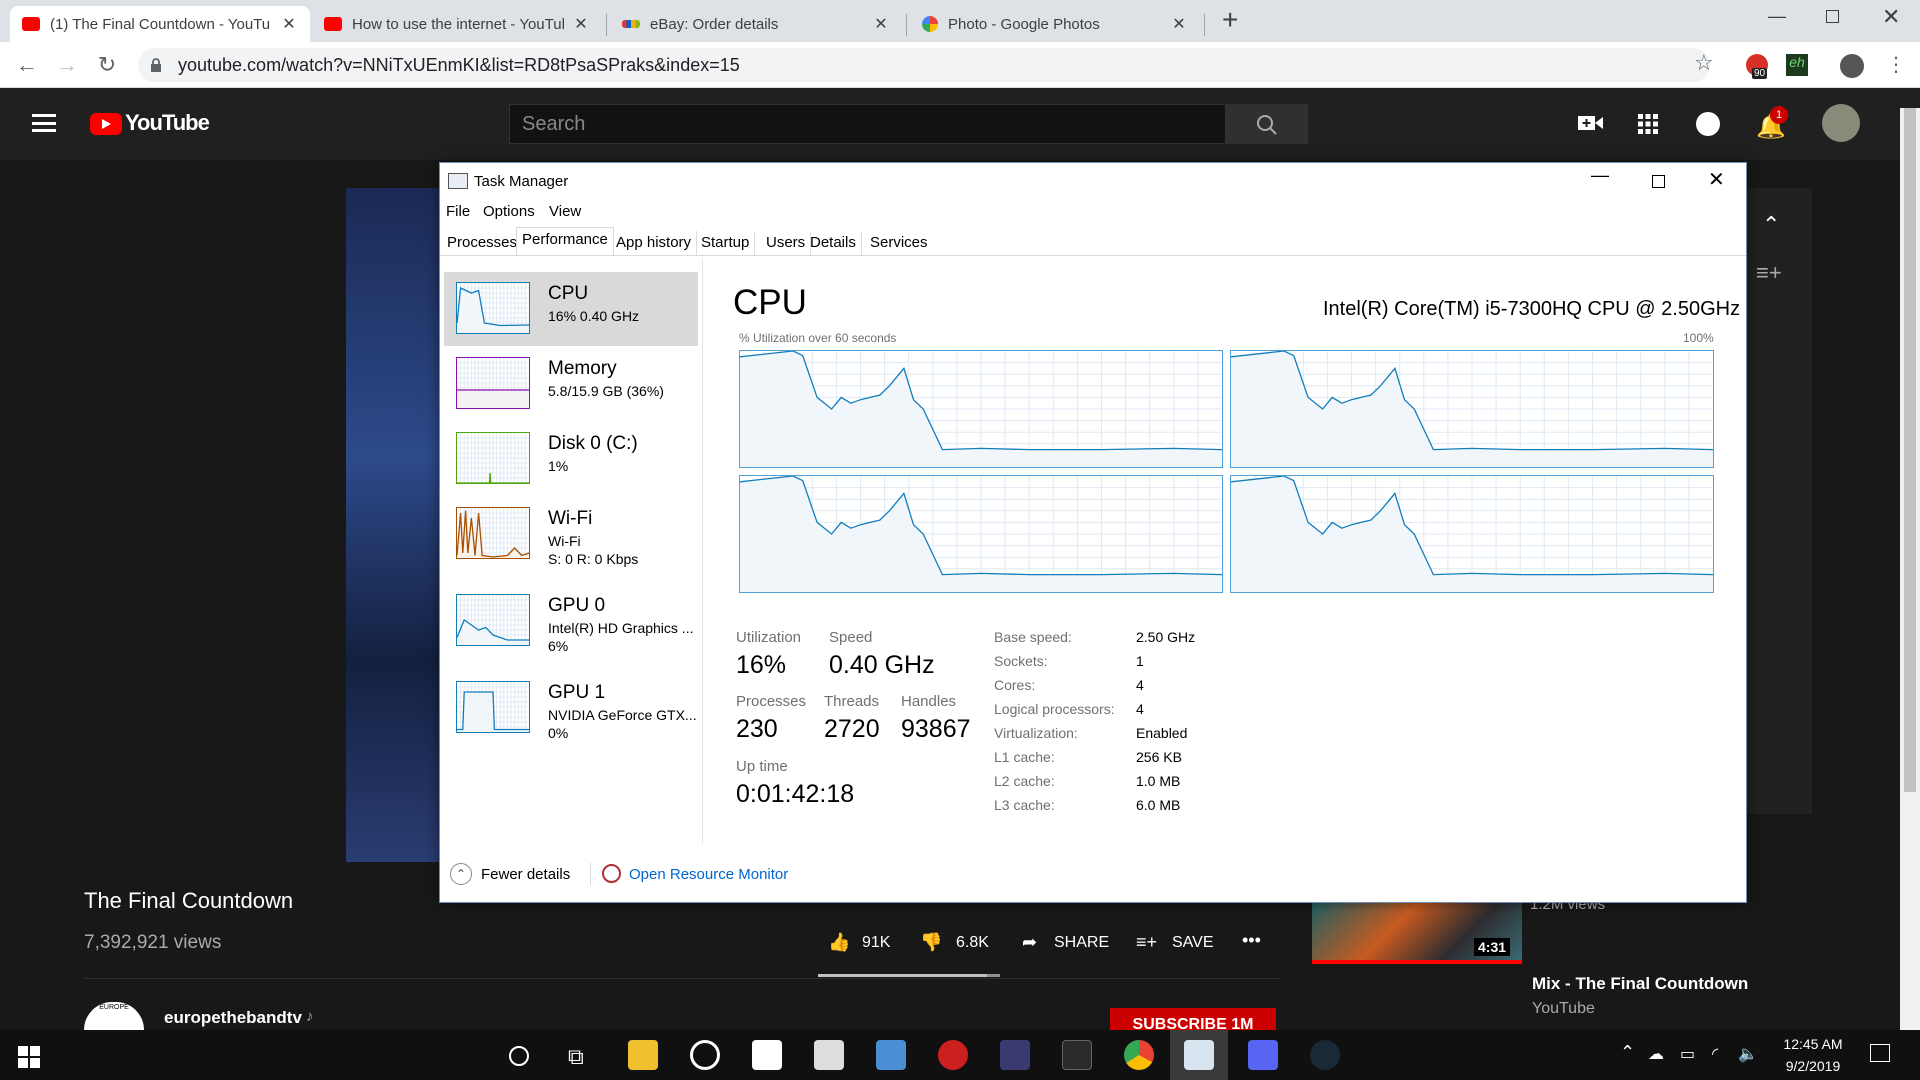 Image resolution: width=1920 pixels, height=1080 pixels. Describe the element at coordinates (1704, 63) in the screenshot. I see `bookmark-star-icon: ☆` at that location.